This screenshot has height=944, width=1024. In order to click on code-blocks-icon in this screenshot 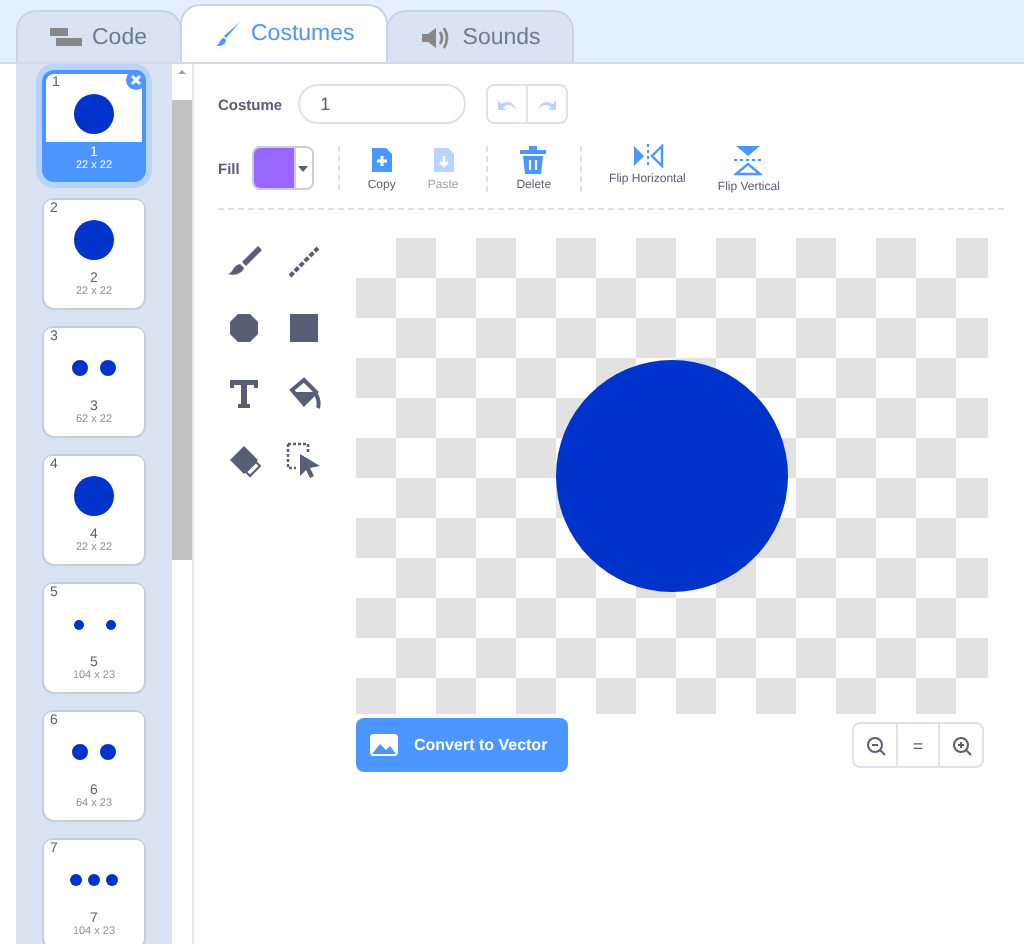, I will do `click(66, 37)`.